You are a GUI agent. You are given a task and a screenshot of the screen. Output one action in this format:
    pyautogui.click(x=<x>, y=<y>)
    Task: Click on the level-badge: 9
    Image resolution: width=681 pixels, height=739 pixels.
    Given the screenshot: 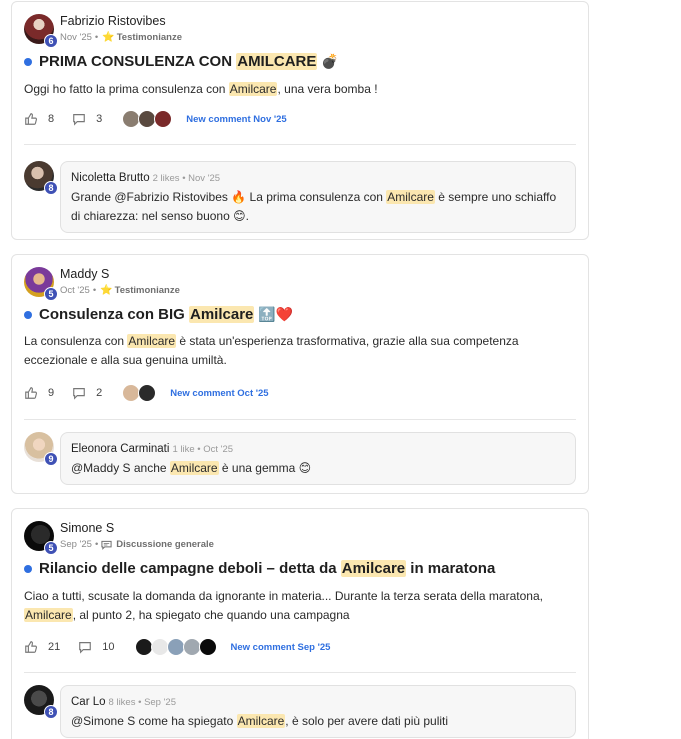 What is the action you would take?
    pyautogui.click(x=51, y=459)
    